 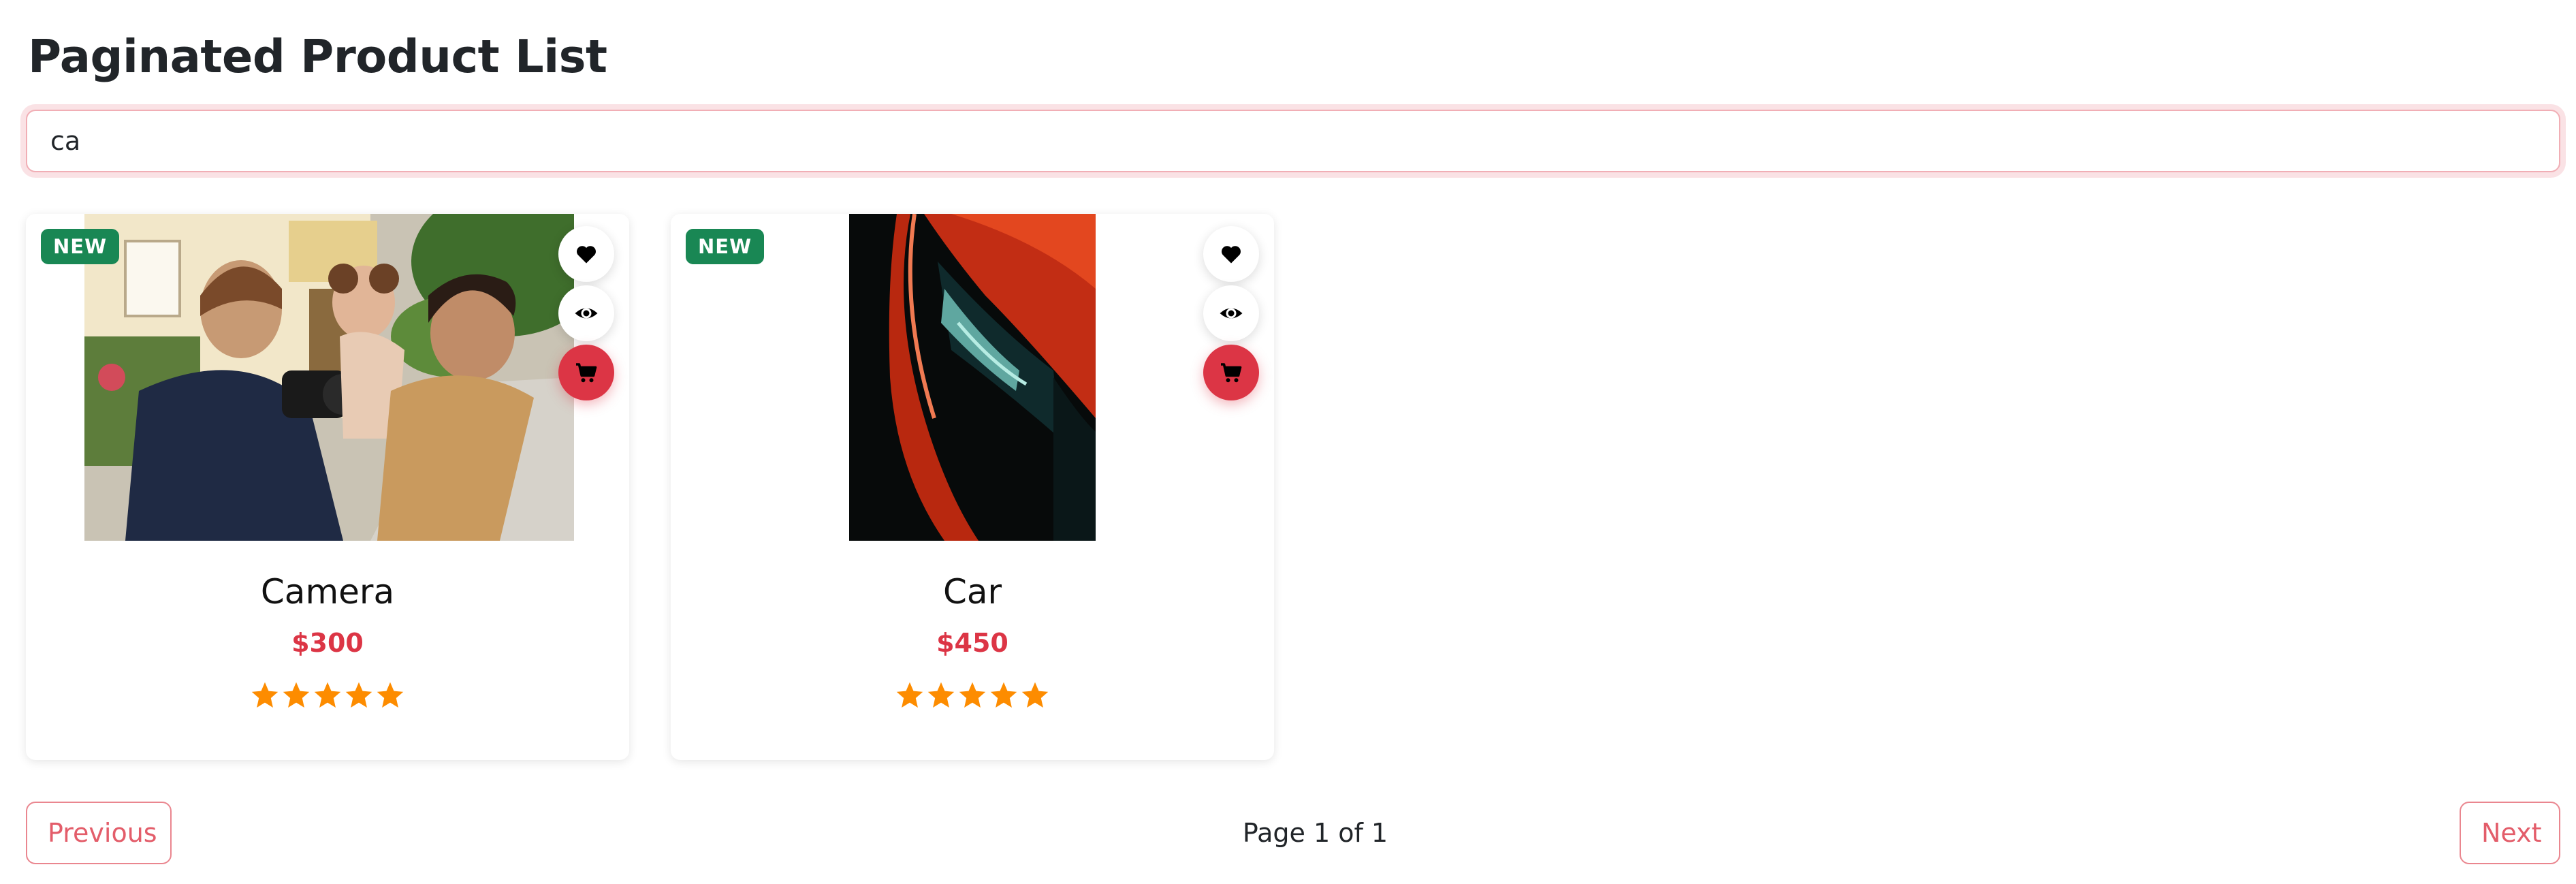 I want to click on camera-photo, so click(x=329, y=377).